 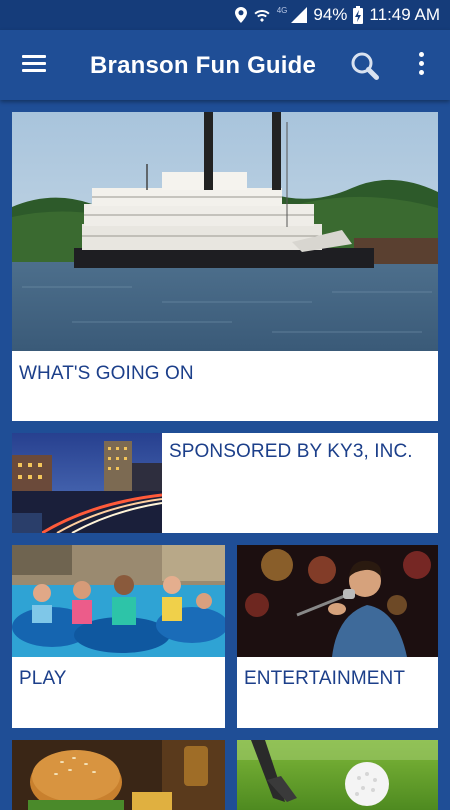 I want to click on search-icon, so click(x=365, y=66).